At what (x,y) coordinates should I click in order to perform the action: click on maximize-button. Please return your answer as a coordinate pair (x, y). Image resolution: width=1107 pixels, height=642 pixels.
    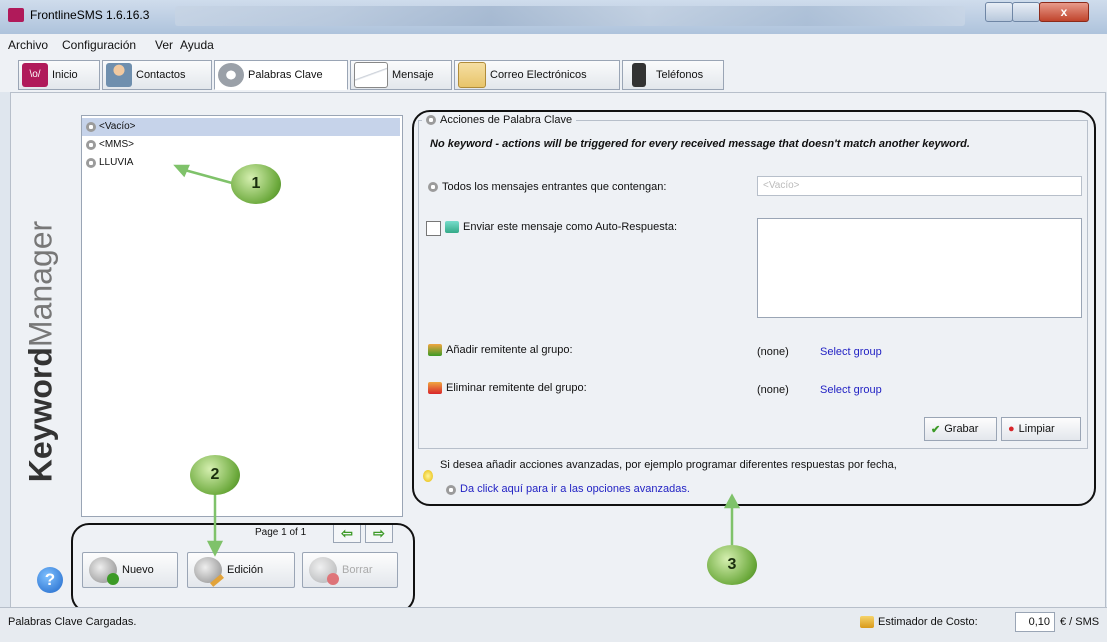
    Looking at the image, I should click on (1026, 12).